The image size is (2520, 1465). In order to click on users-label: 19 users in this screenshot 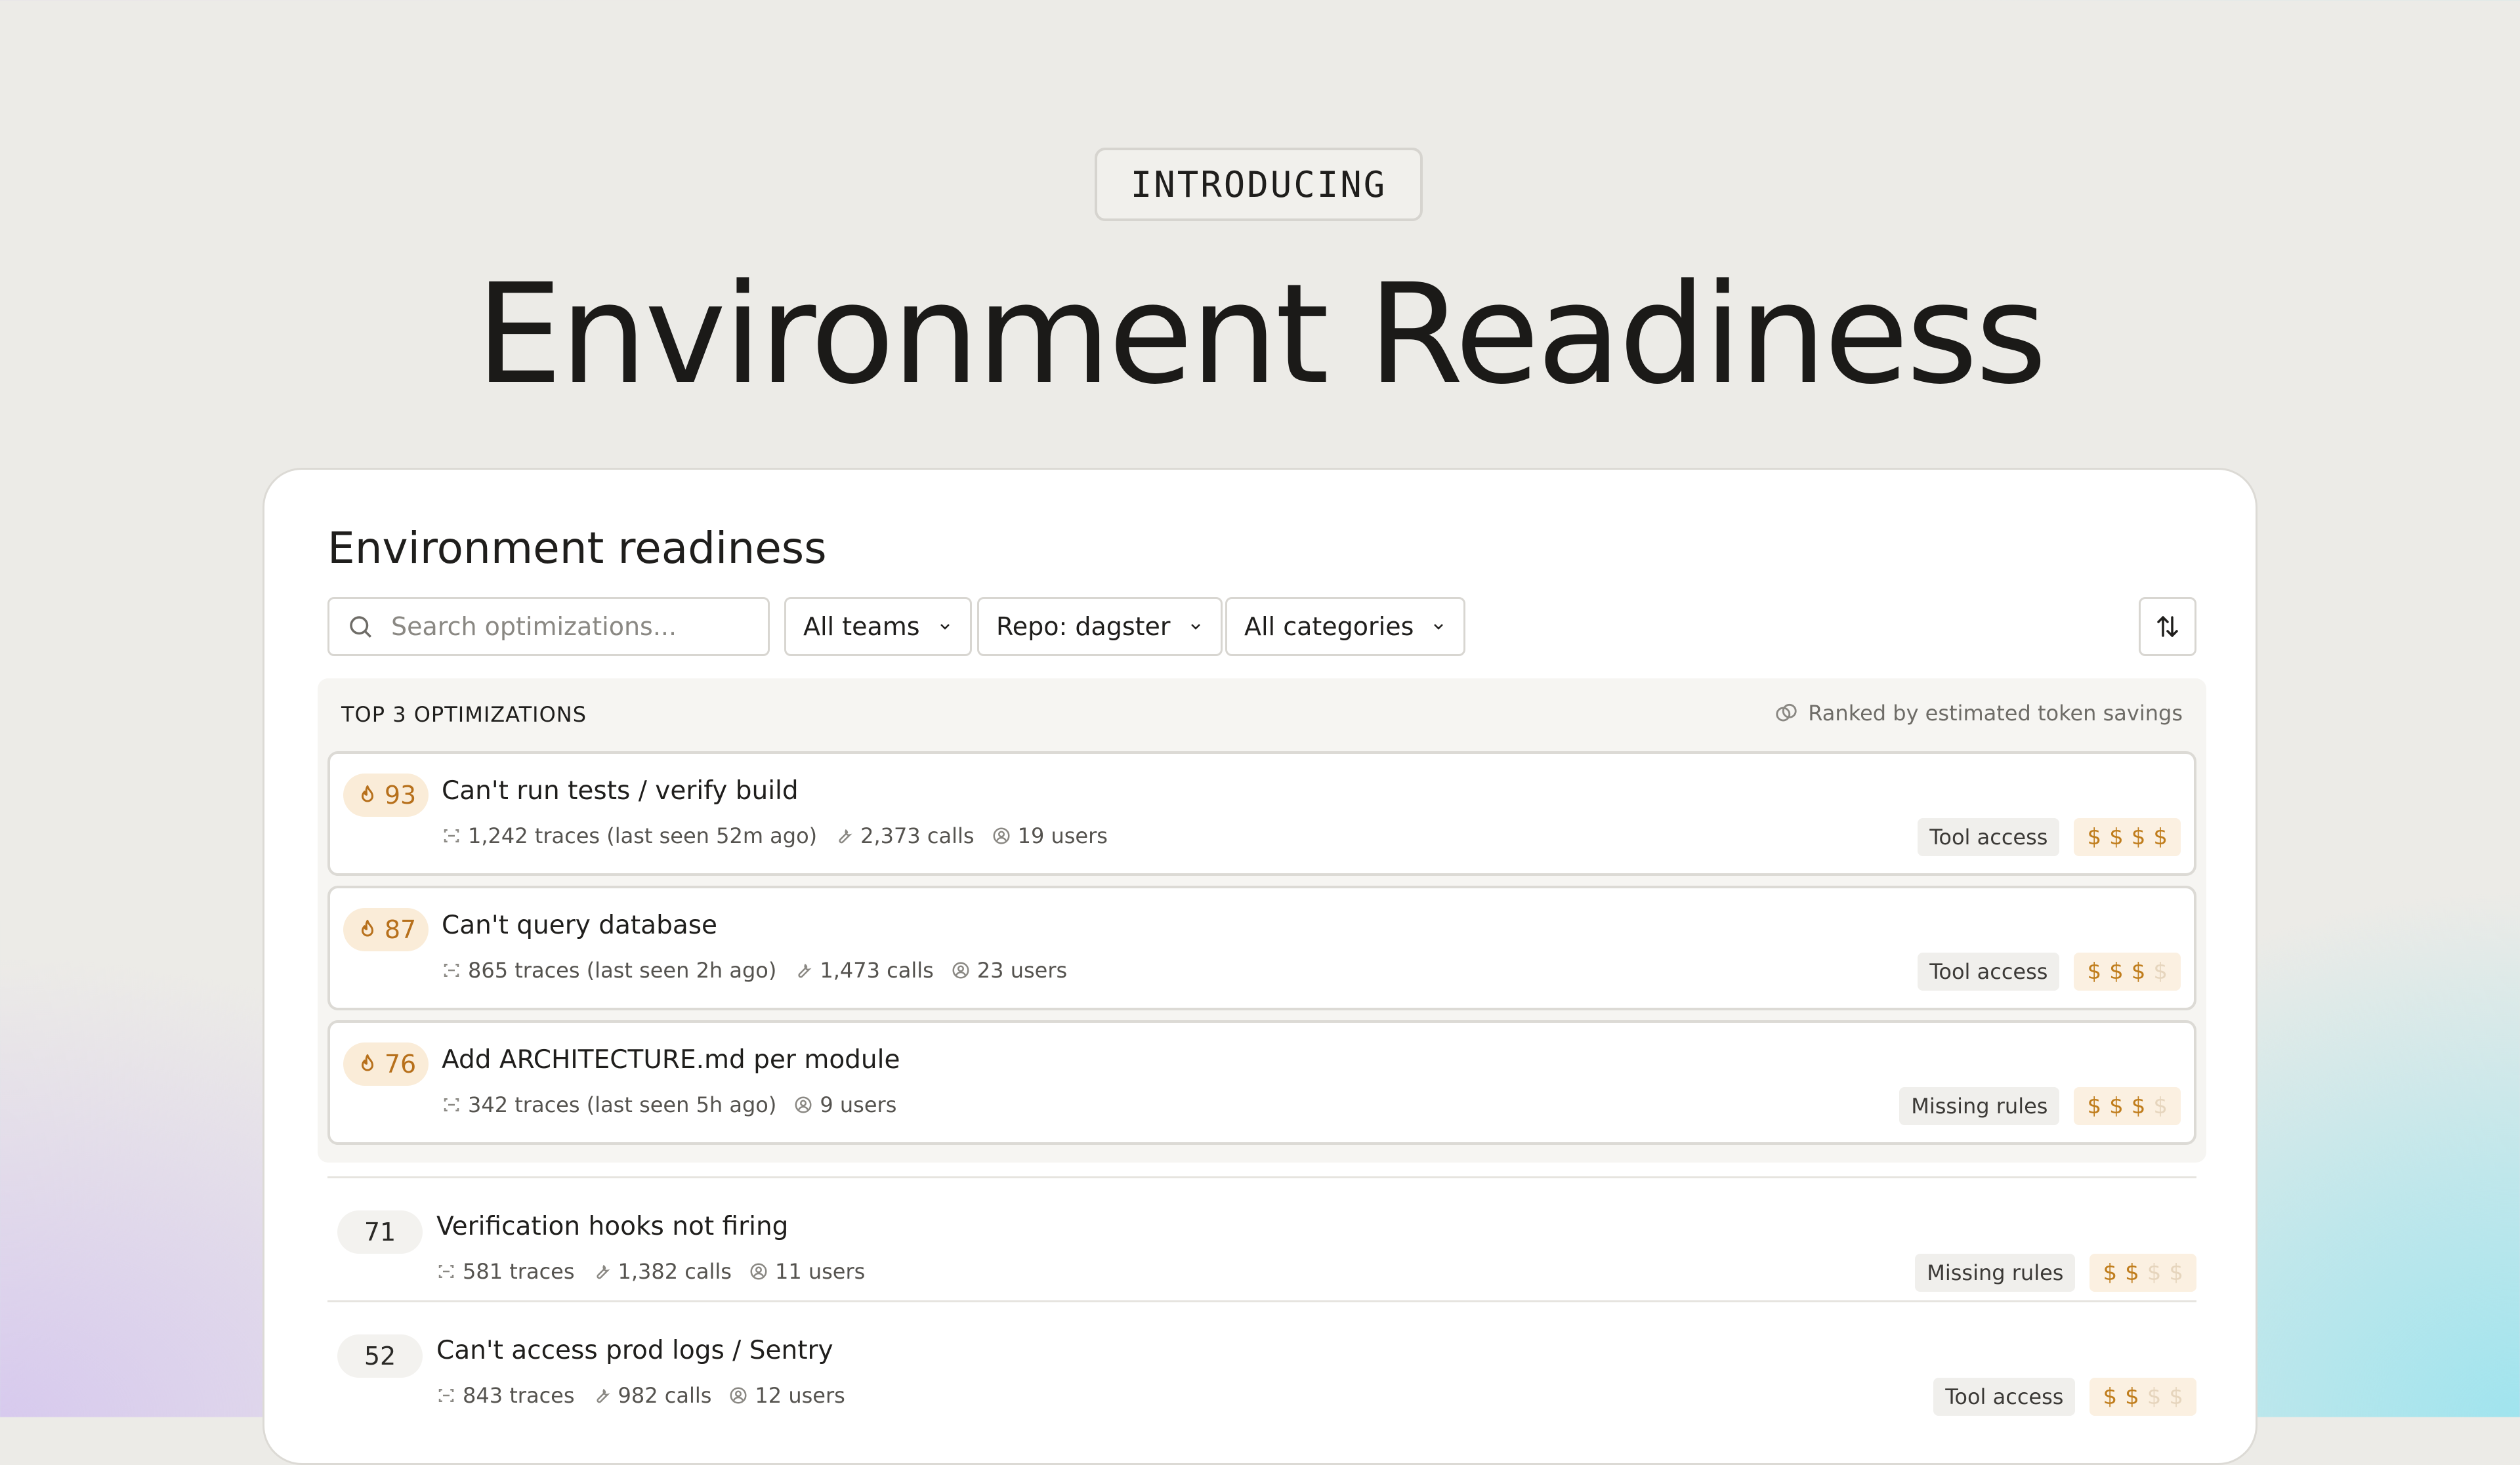, I will do `click(1062, 835)`.